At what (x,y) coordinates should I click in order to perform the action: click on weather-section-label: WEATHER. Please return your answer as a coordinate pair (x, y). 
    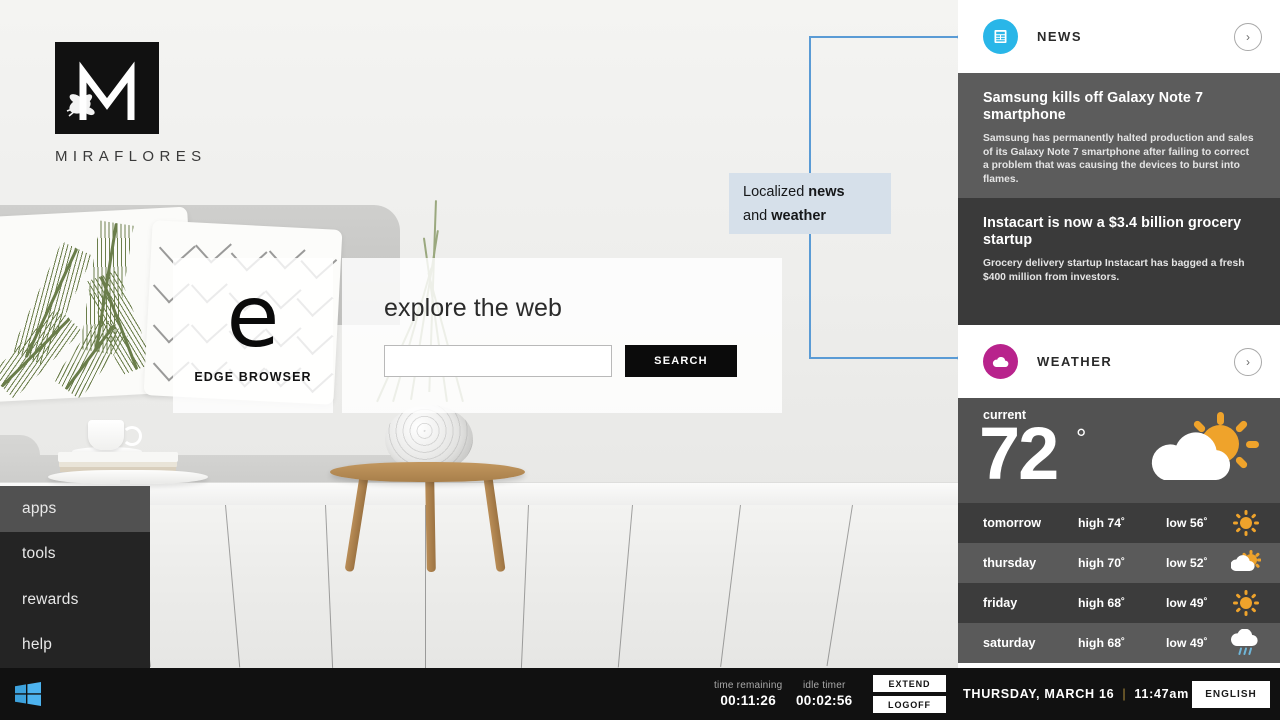
    Looking at the image, I should click on (1075, 361).